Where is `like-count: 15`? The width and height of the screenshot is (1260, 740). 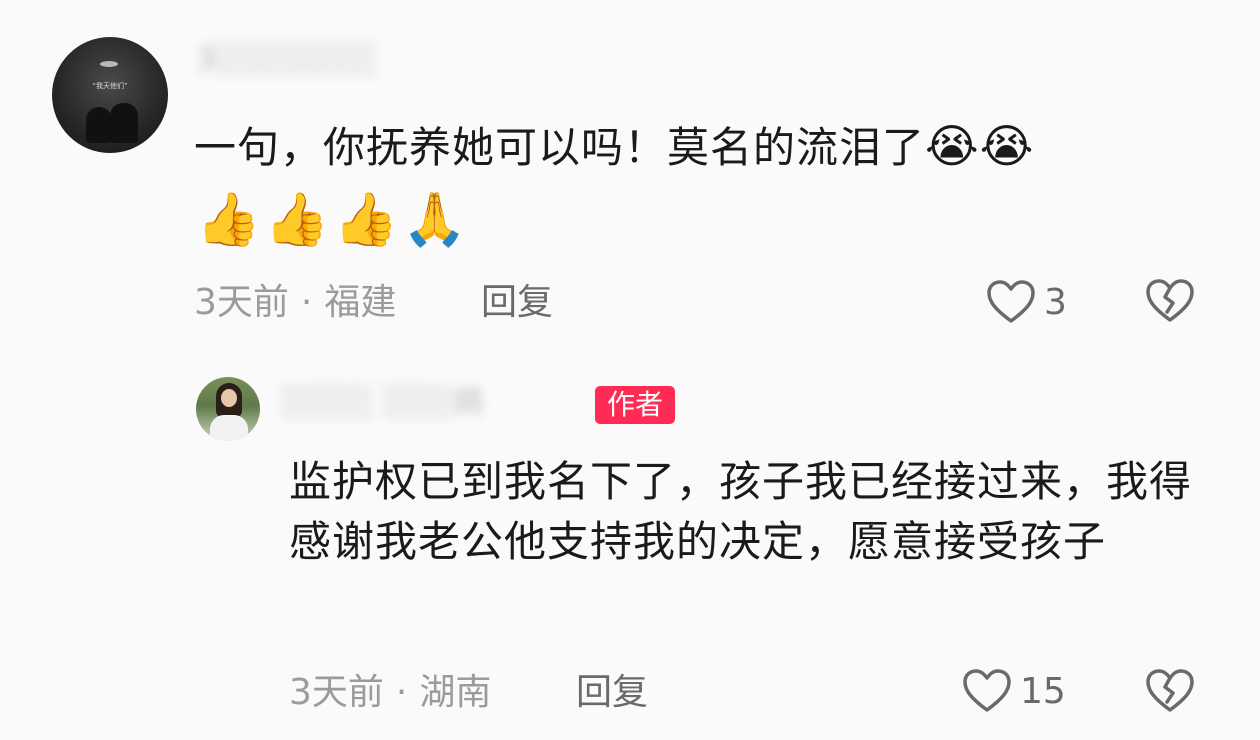 like-count: 15 is located at coordinates (1043, 691).